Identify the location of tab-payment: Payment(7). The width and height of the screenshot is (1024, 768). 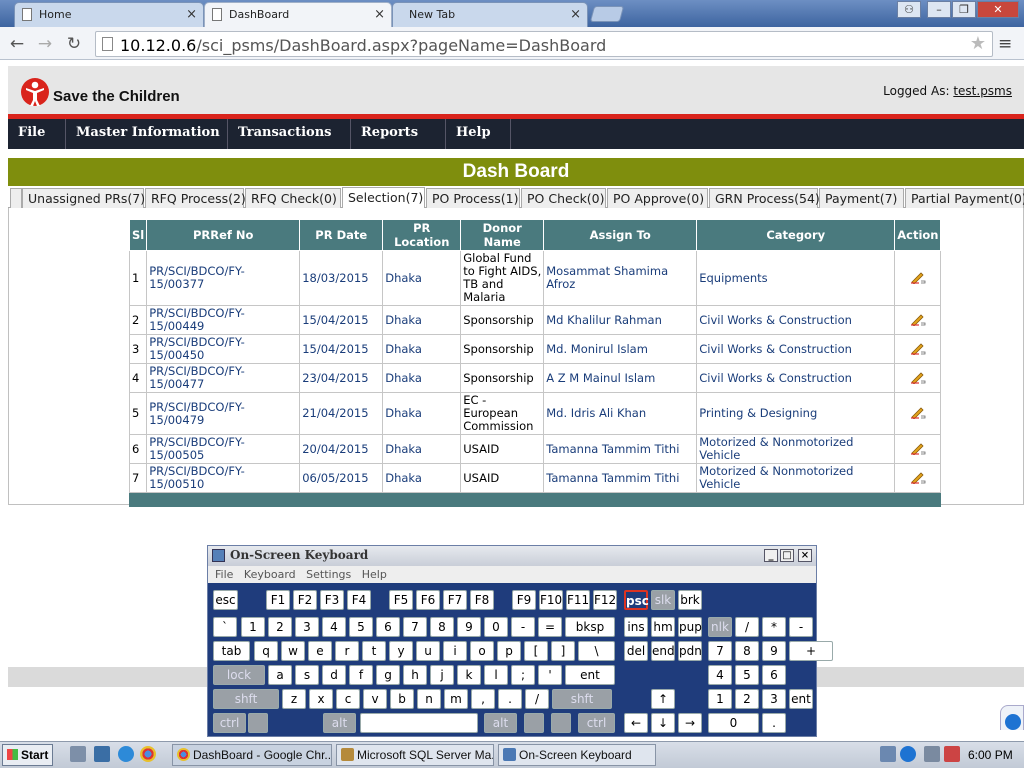
(861, 198).